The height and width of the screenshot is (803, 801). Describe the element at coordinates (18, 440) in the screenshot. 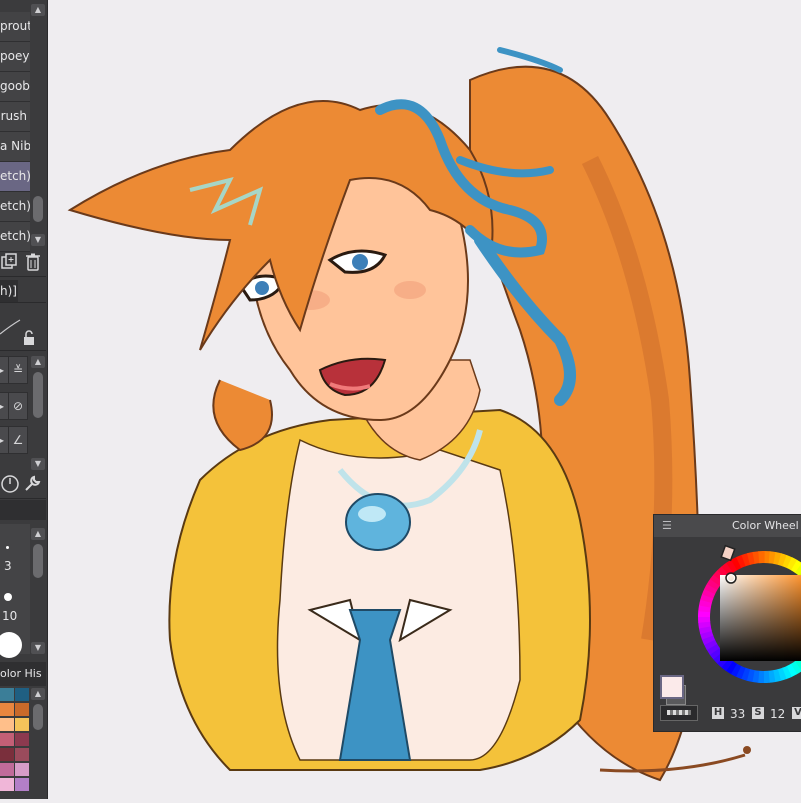

I see `angle-icon: ∠` at that location.